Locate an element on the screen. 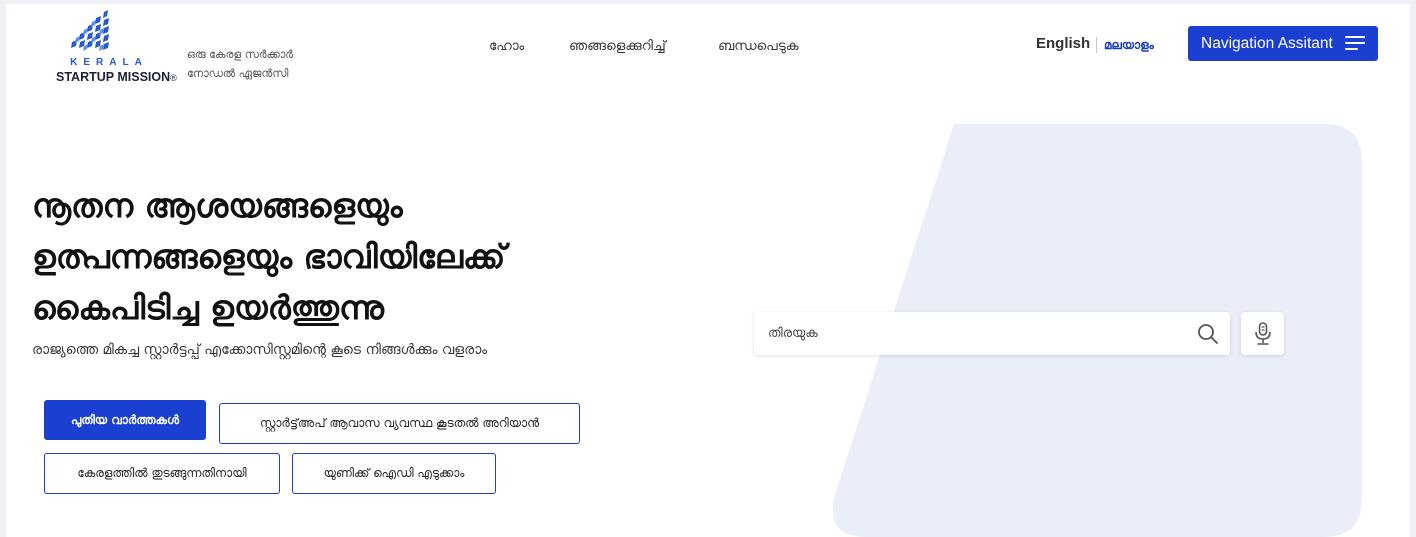 The image size is (1416, 537). voice-search-button is located at coordinates (1262, 333).